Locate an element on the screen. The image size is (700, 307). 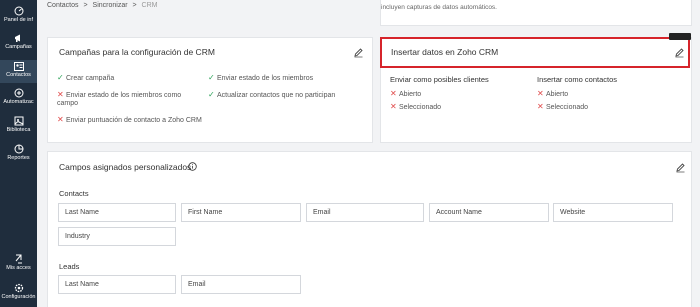
contact-field-email: Email is located at coordinates (365, 212).